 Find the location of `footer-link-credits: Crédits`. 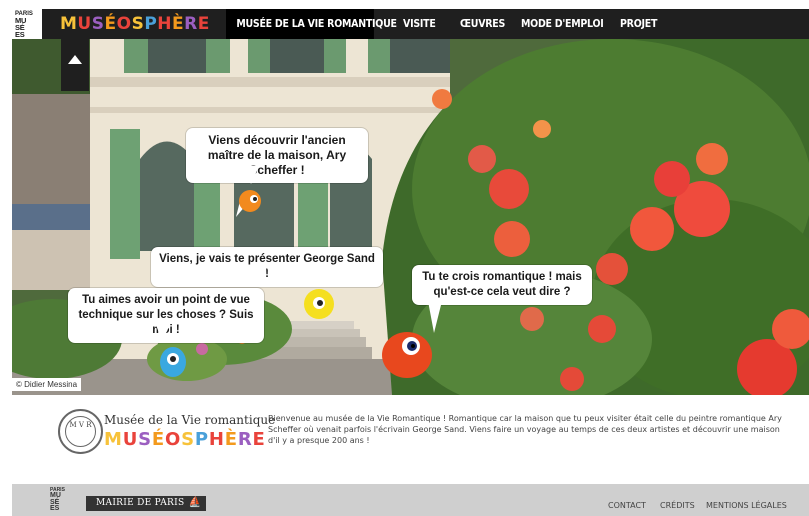

footer-link-credits: Crédits is located at coordinates (677, 505).